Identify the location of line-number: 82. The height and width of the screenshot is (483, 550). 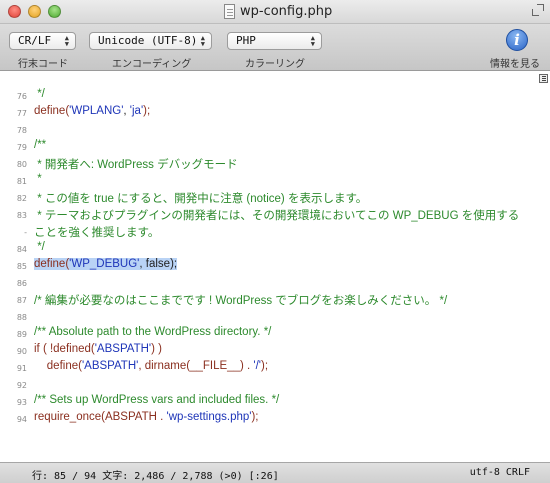
(21, 198).